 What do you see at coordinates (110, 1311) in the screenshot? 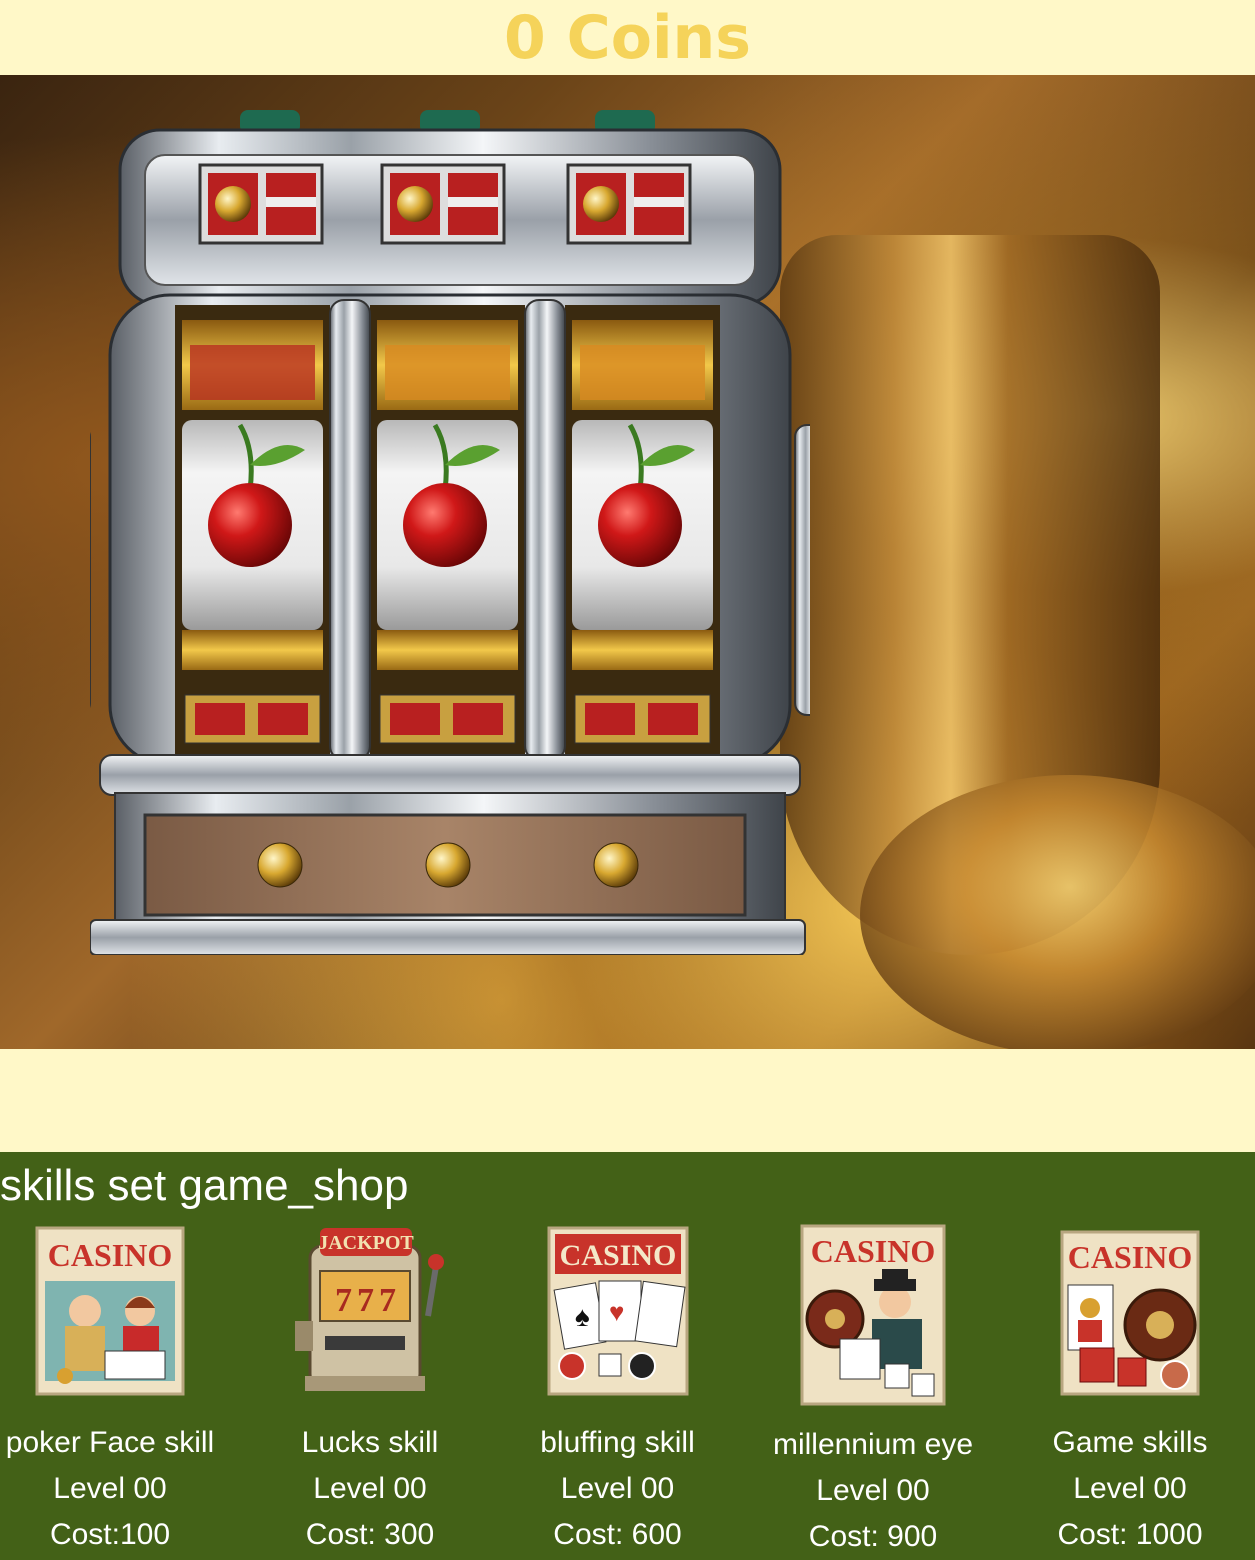
I see `casino-poker-couple-poster-icon: CASINO` at bounding box center [110, 1311].